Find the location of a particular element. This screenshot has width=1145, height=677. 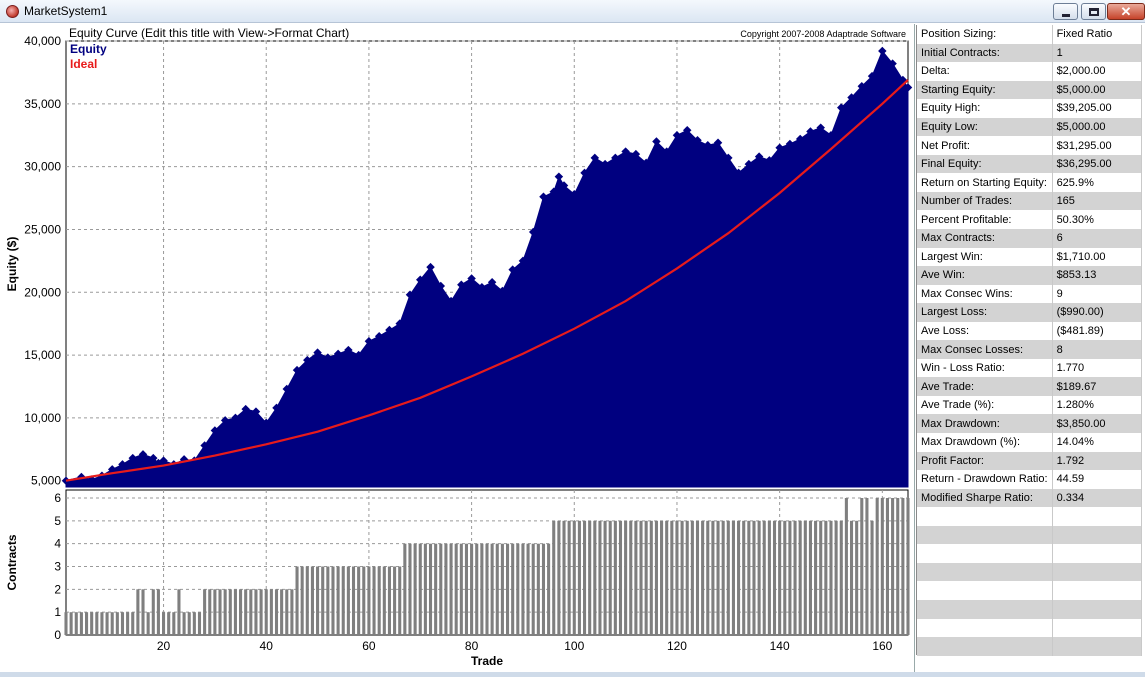

stat-value: $853.13 is located at coordinates (1097, 275).